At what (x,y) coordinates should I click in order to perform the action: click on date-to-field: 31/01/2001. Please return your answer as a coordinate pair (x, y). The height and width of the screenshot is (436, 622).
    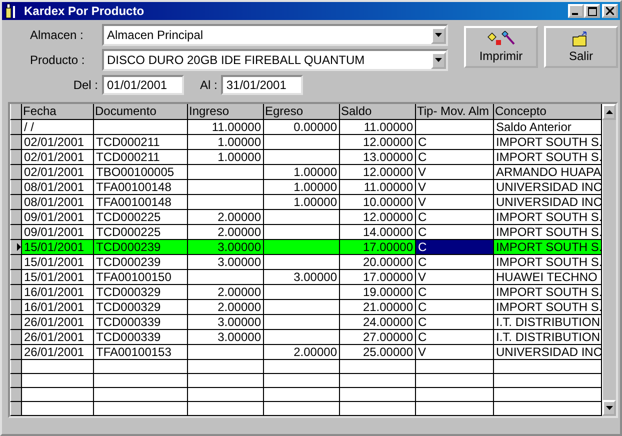
    Looking at the image, I should click on (262, 84).